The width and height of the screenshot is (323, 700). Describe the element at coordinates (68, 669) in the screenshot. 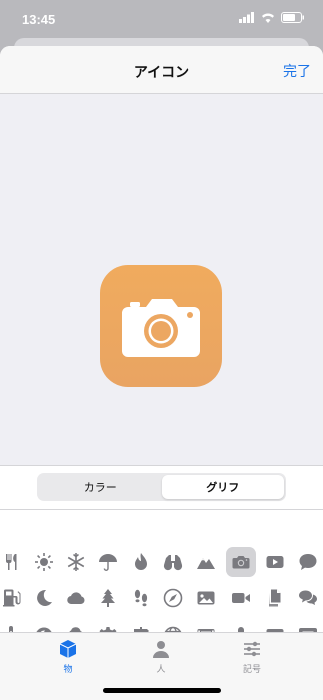

I see `tab-objects-label: 物` at that location.